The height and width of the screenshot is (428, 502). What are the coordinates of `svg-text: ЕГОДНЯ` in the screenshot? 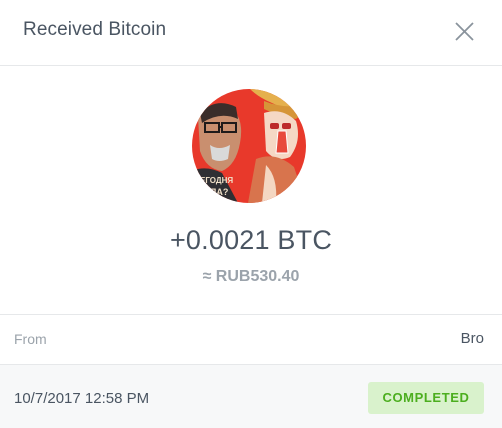 It's located at (216, 180).